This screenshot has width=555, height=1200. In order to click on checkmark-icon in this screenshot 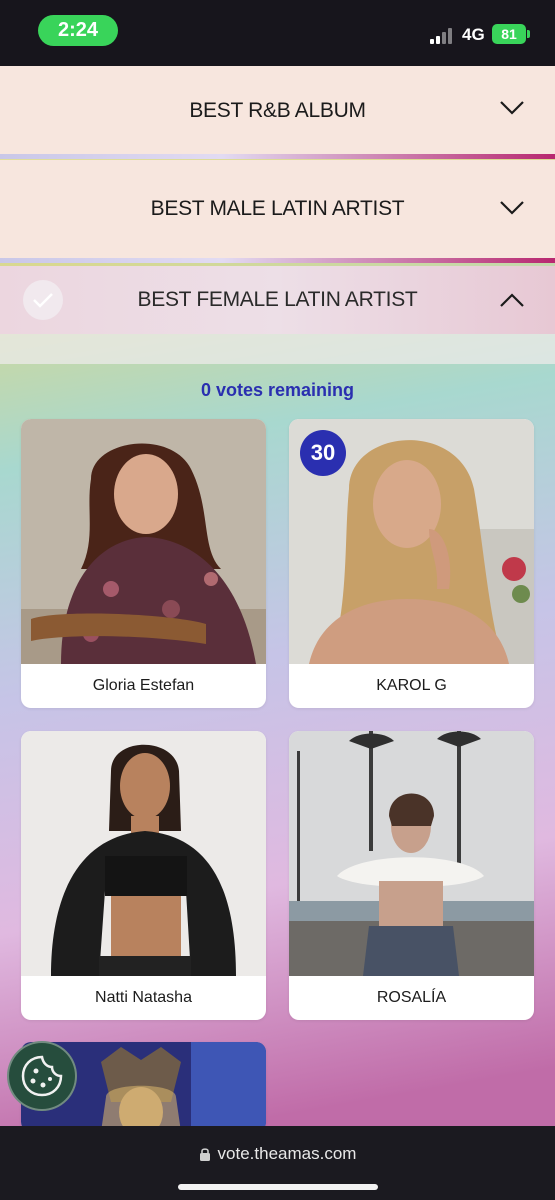, I will do `click(43, 300)`.